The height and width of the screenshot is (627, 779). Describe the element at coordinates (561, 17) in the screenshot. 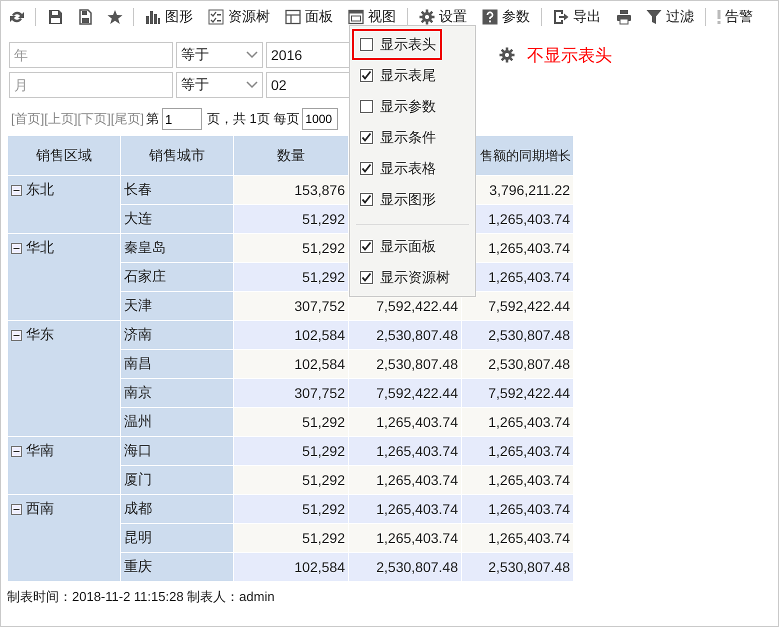

I see `export-icon` at that location.